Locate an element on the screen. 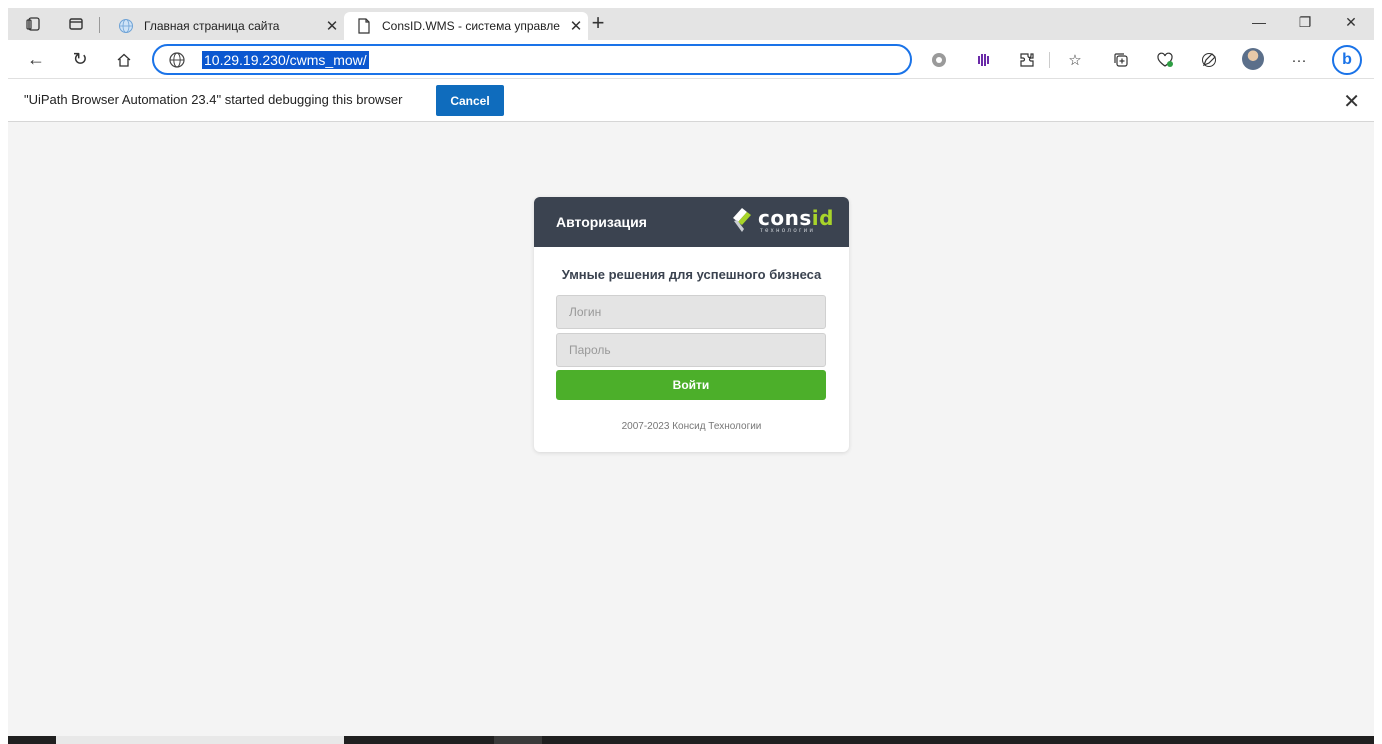  tab-actions-icon is located at coordinates (76, 24).